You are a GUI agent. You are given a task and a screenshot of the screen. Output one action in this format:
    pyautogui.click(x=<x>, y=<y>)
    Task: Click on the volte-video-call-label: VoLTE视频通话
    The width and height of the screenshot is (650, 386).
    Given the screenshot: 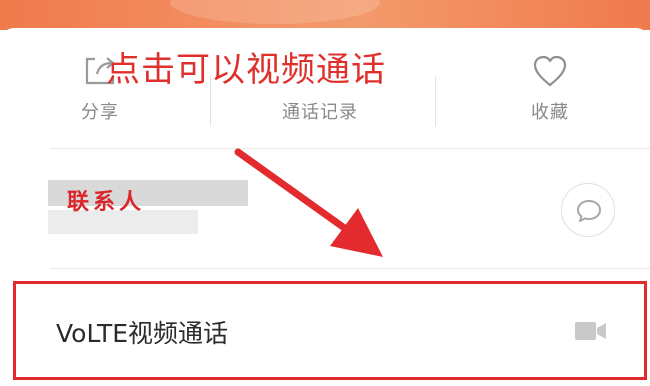 What is the action you would take?
    pyautogui.click(x=142, y=333)
    